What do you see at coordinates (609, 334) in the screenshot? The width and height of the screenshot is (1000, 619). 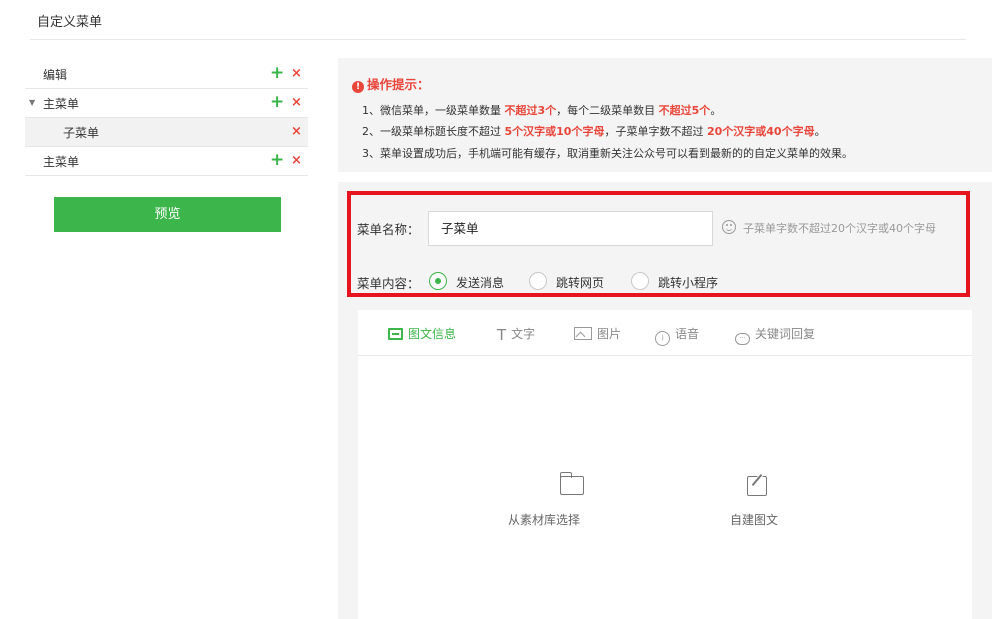 I see `tab-label: 图片` at bounding box center [609, 334].